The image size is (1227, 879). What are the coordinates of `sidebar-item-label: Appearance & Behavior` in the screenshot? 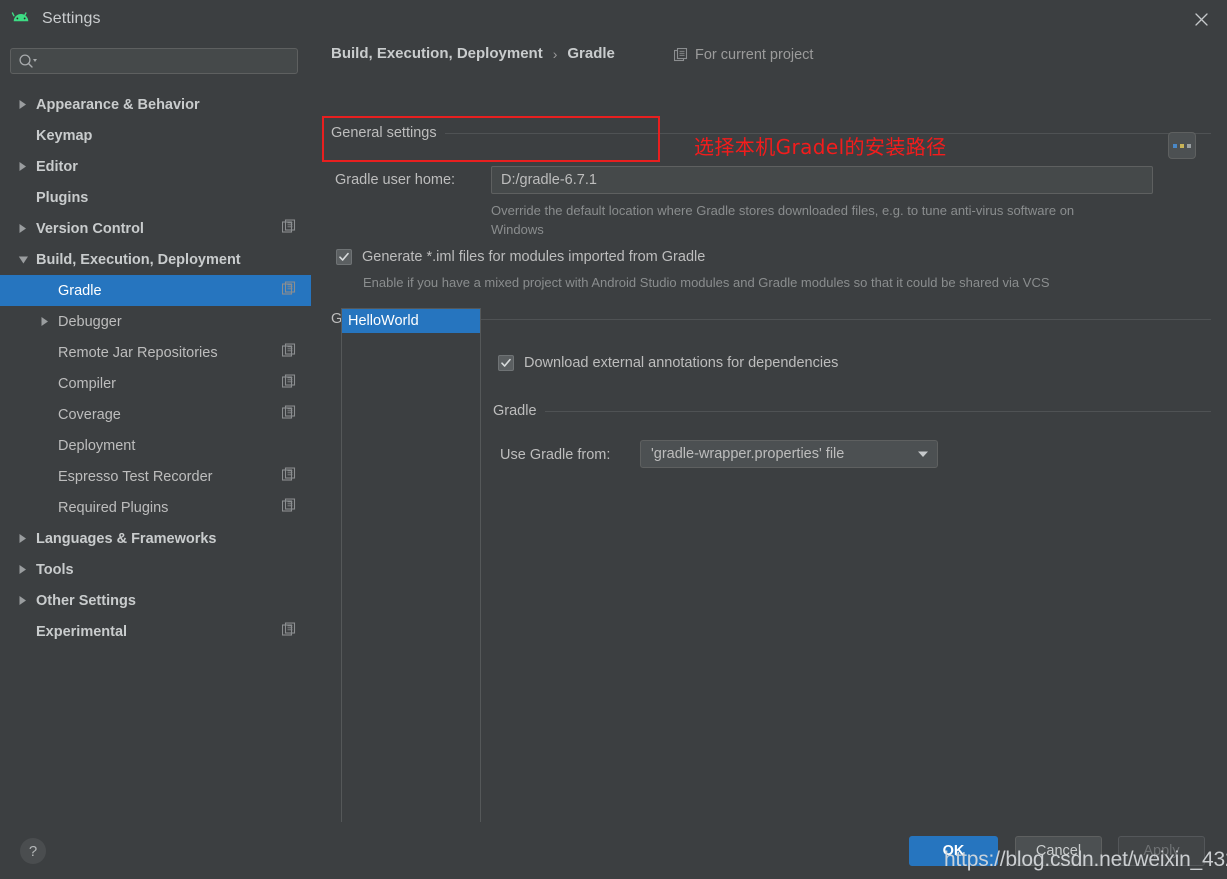 It's located at (118, 104).